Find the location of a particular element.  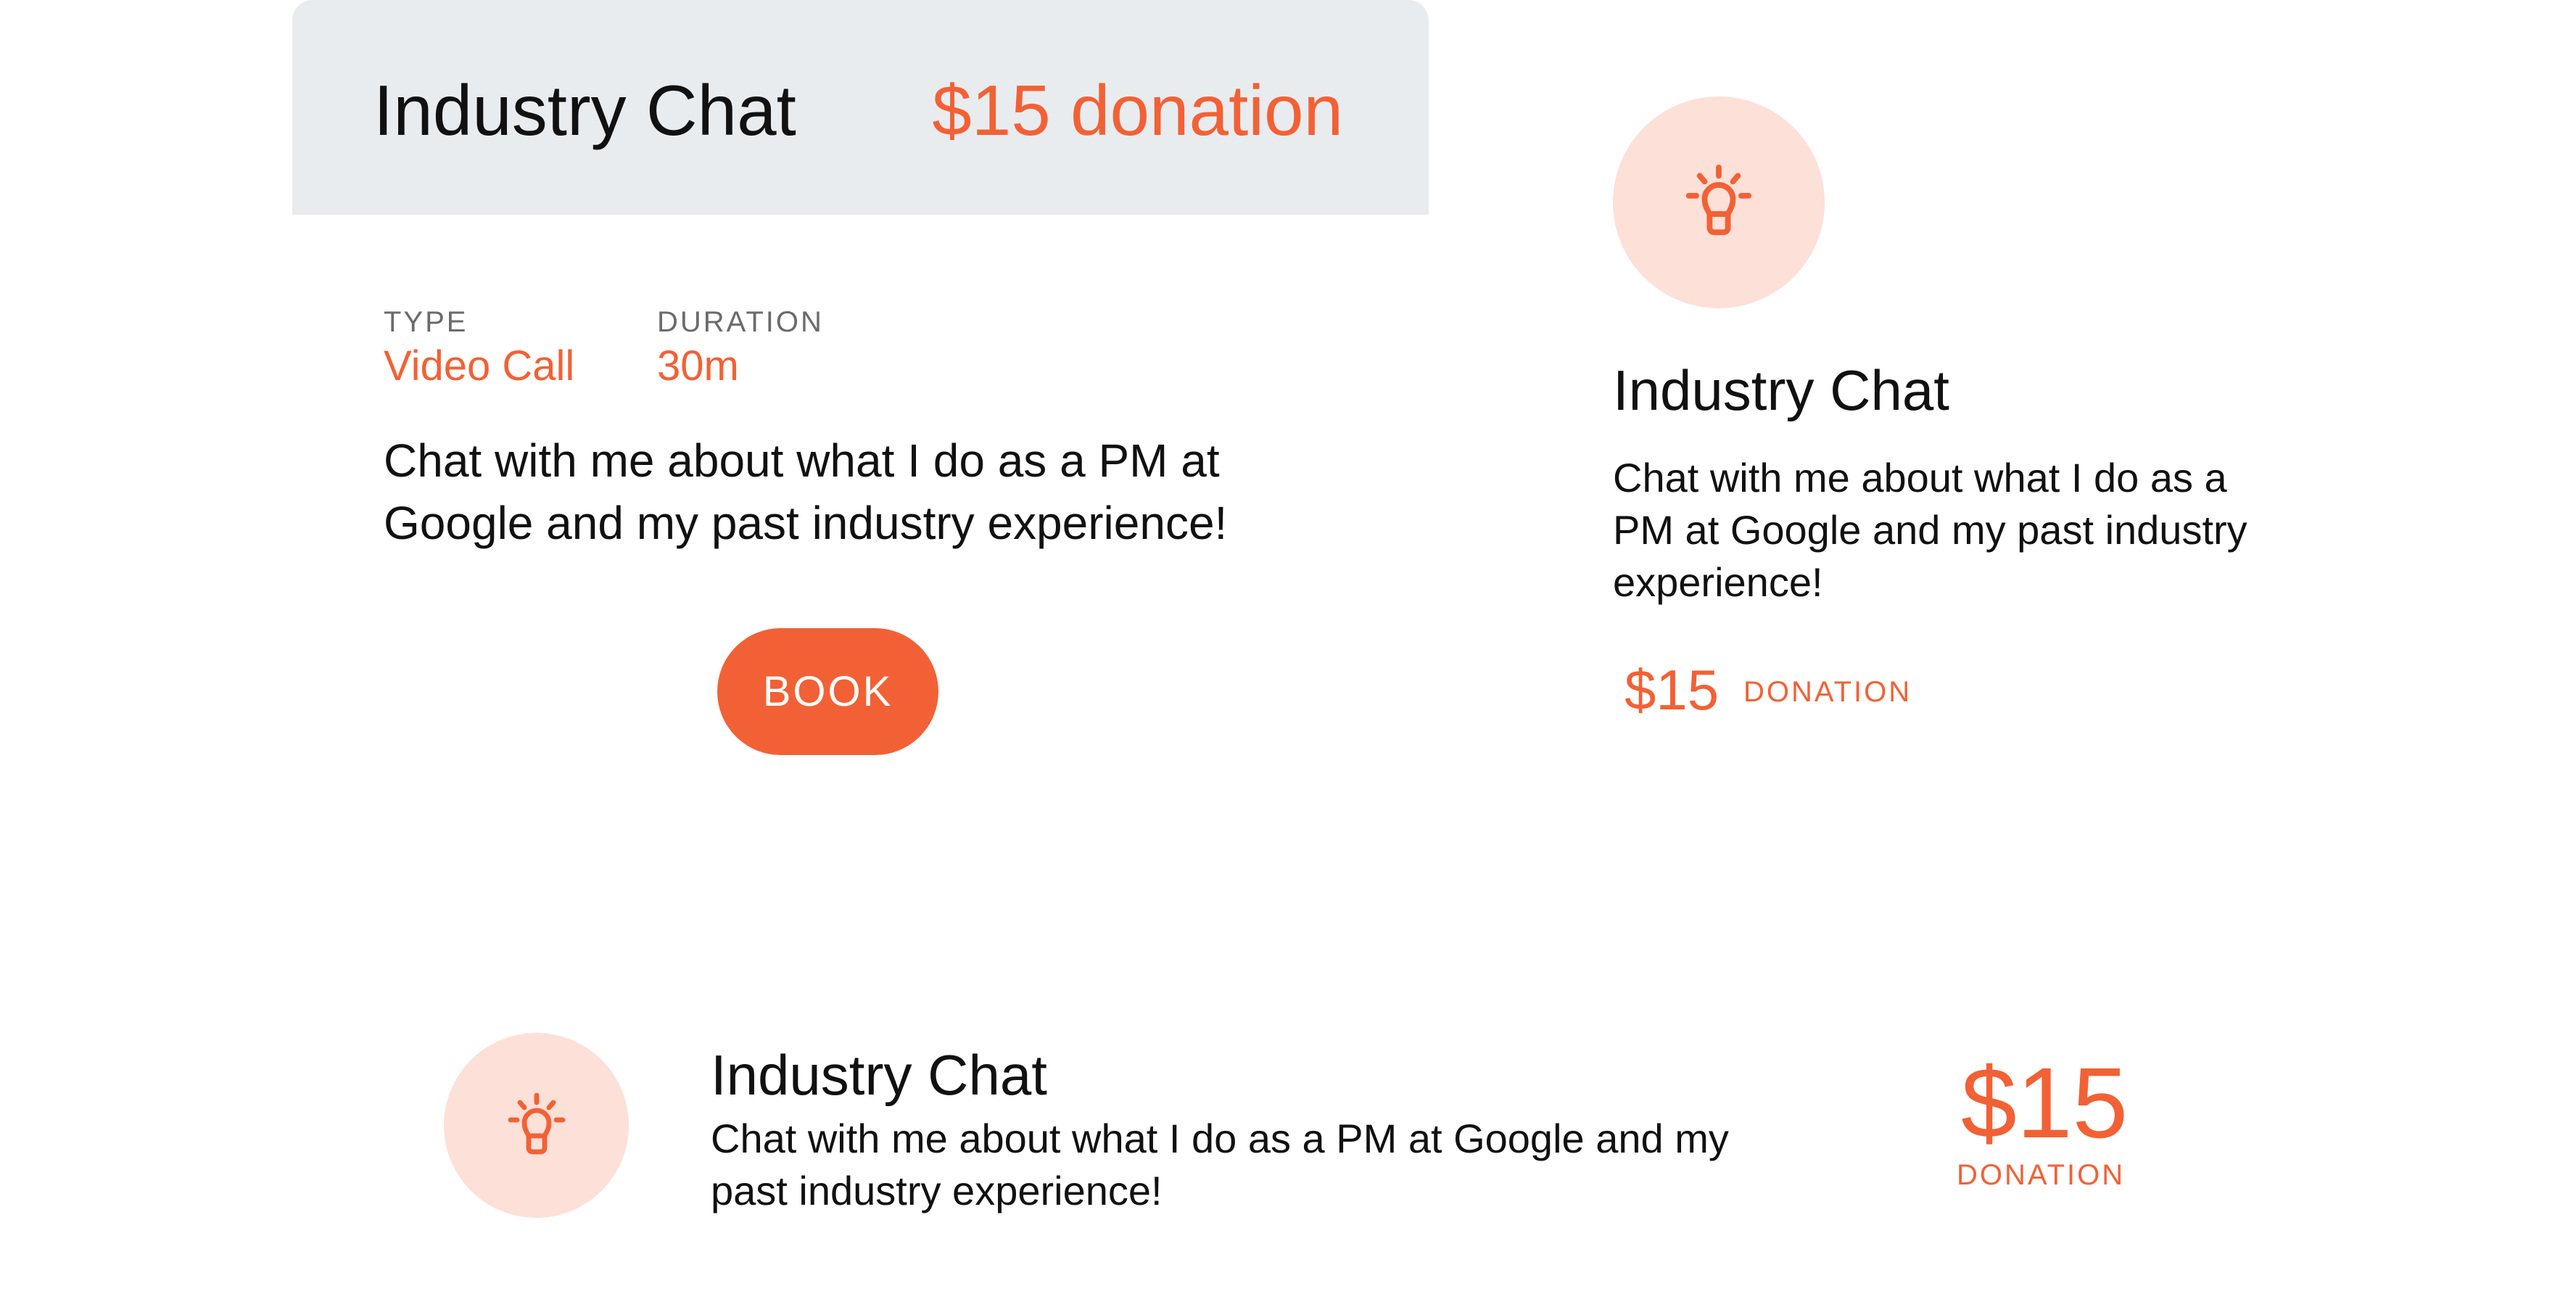

type-label: TYPE is located at coordinates (426, 322).